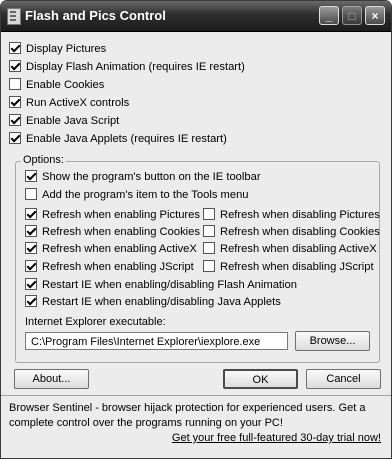 The width and height of the screenshot is (392, 459). Describe the element at coordinates (73, 121) in the screenshot. I see `checkbox-label: Enable Java Script` at that location.